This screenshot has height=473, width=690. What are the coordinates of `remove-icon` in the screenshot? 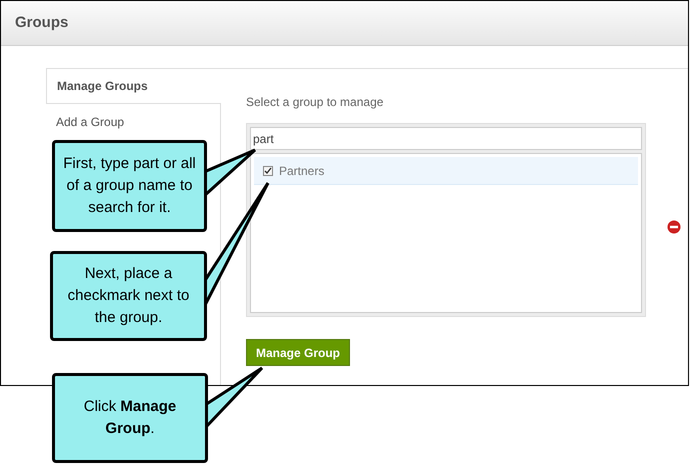 It's located at (674, 227).